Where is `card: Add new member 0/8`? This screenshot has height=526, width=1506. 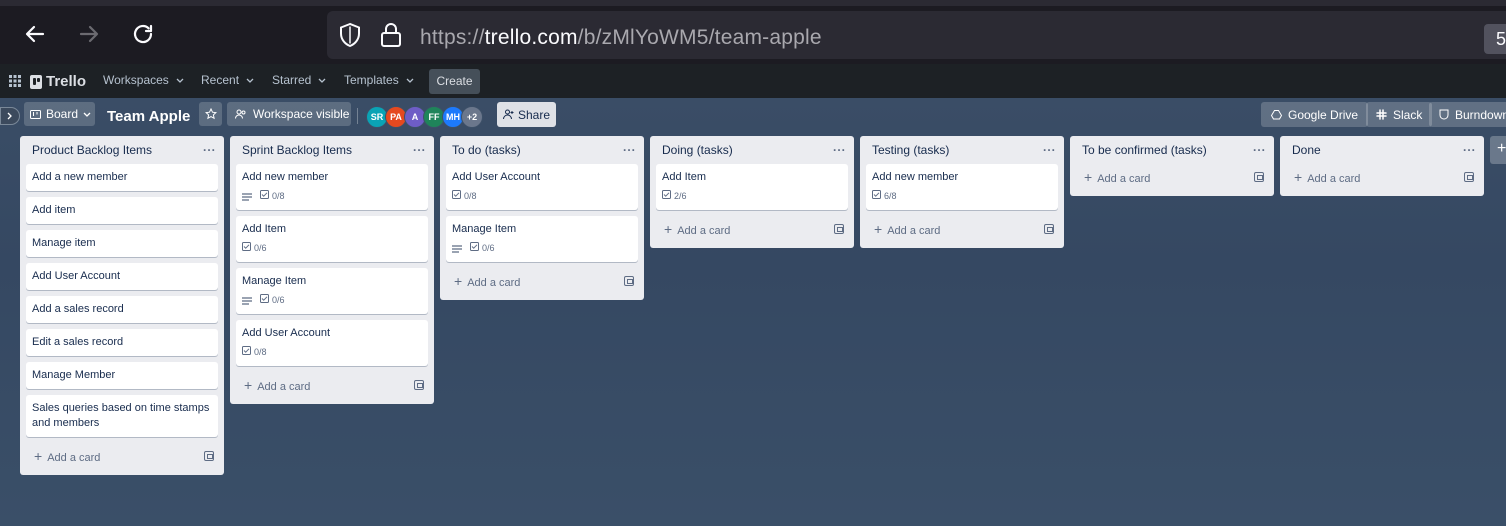
card: Add new member 0/8 is located at coordinates (332, 187).